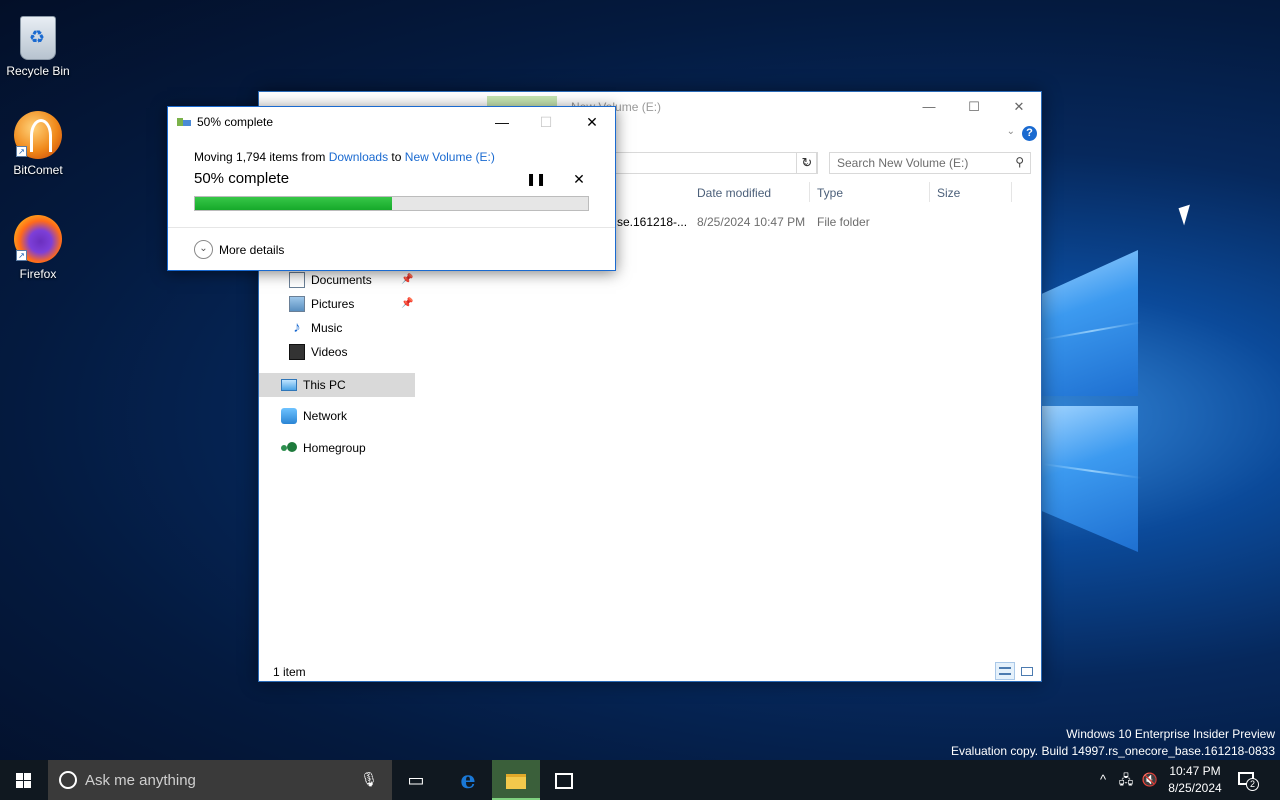 The width and height of the screenshot is (1280, 800). Describe the element at coordinates (1005, 671) in the screenshot. I see `details-view-button` at that location.